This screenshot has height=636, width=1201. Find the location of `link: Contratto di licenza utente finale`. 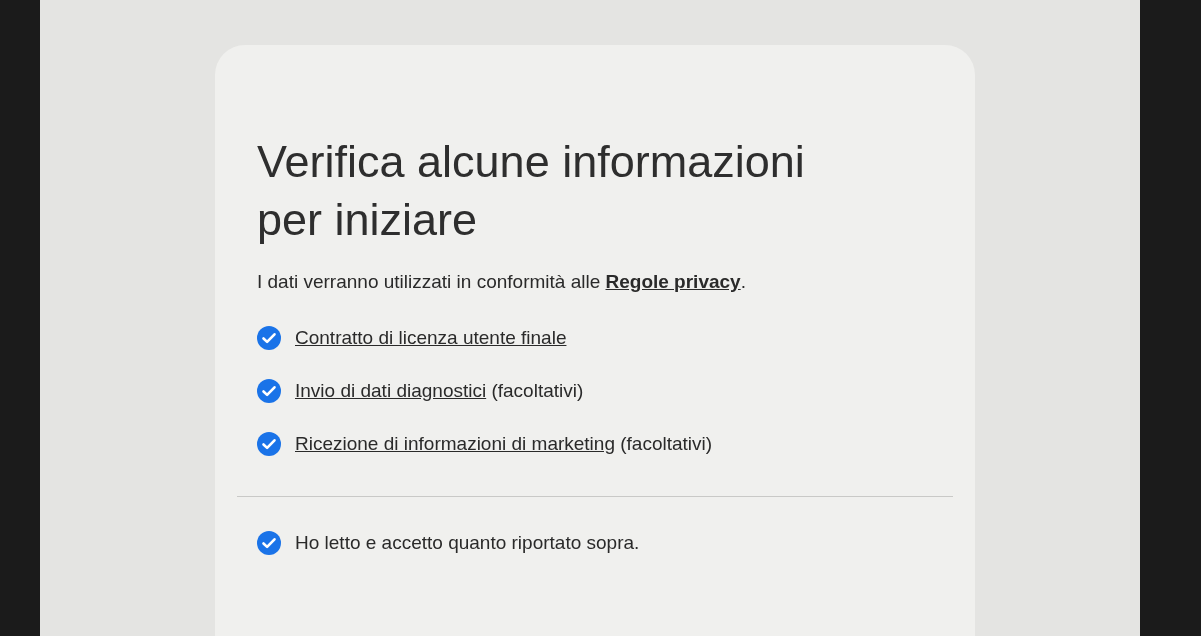

link: Contratto di licenza utente finale is located at coordinates (431, 338).